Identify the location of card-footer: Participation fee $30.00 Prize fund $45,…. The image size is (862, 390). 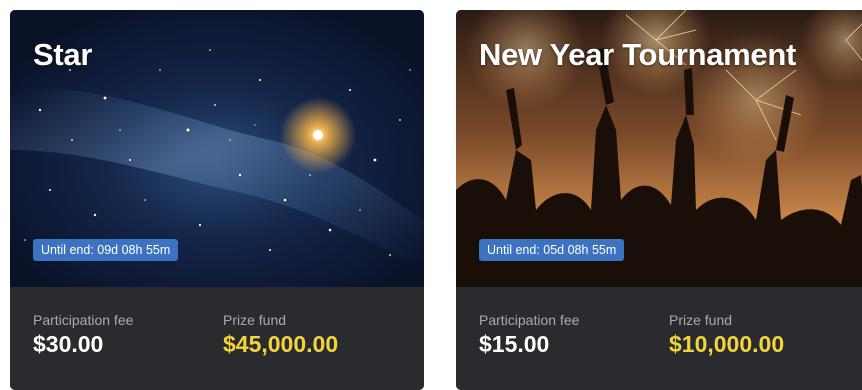
(217, 338).